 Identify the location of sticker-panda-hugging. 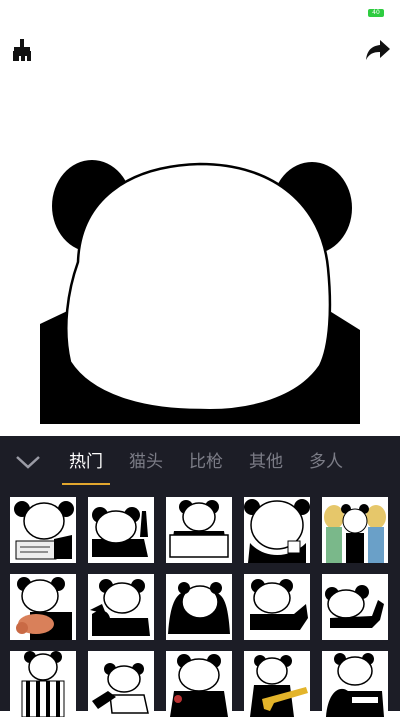
(355, 684).